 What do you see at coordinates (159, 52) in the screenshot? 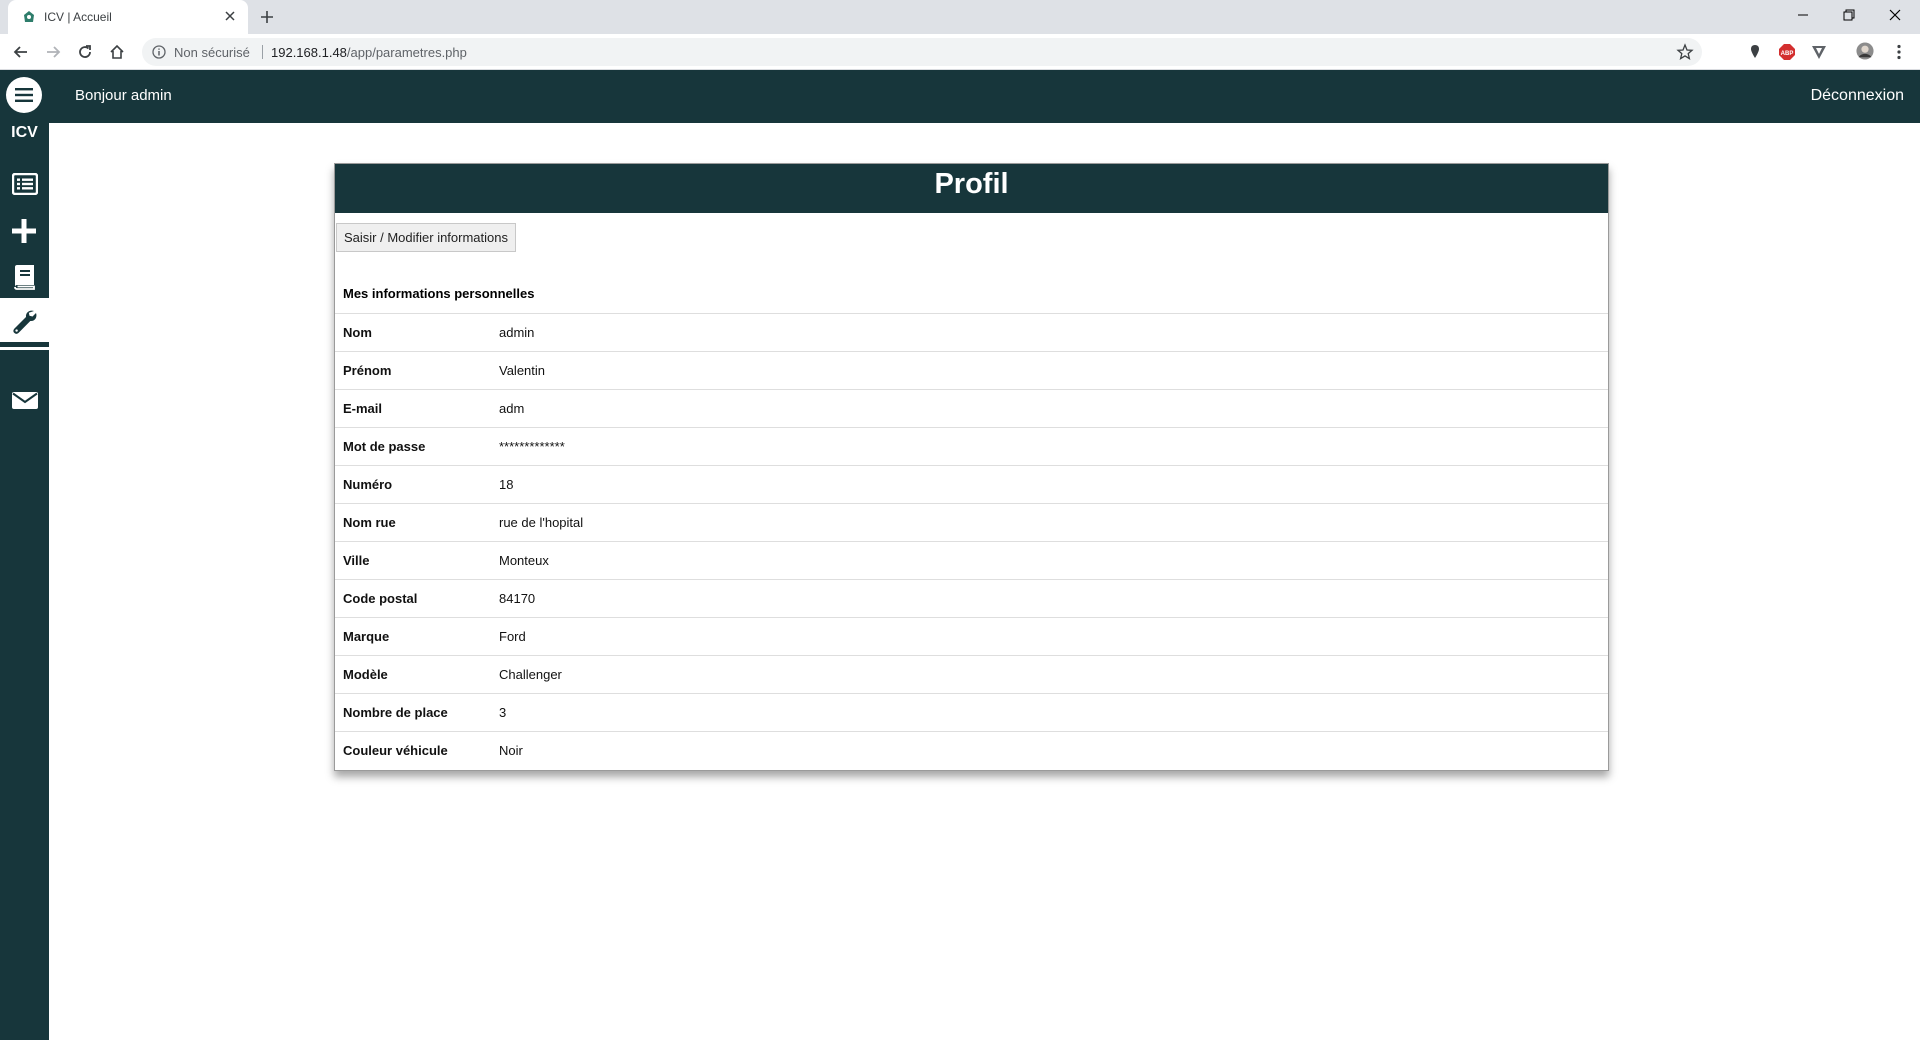
I see `info-icon` at bounding box center [159, 52].